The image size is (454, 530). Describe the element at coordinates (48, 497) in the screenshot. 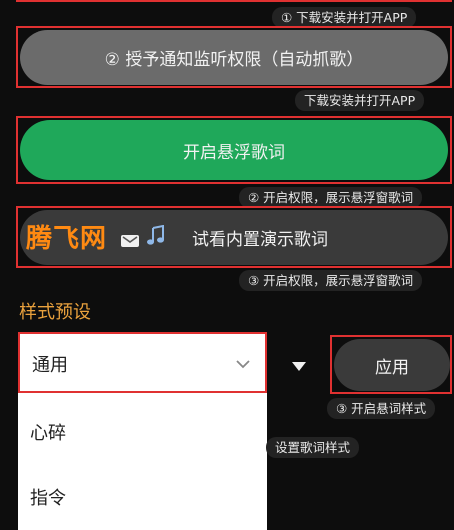

I see `dropdown-option-zhiling: 指令` at that location.